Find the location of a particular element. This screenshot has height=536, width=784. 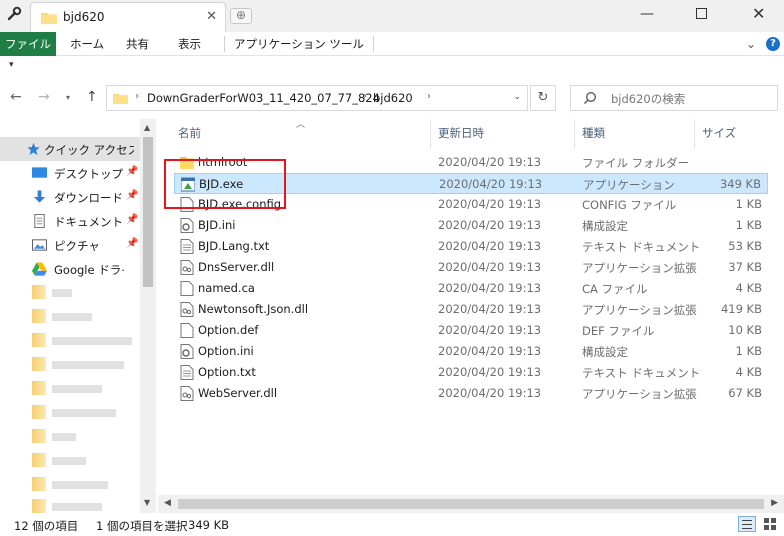

column-header-size: サイズ is located at coordinates (719, 133).